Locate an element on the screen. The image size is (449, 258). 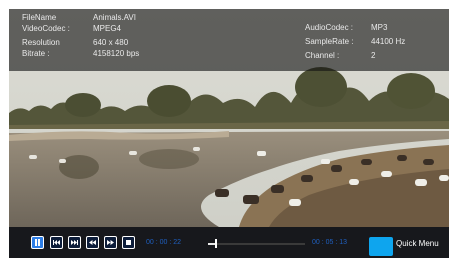
resolution-value: 640 x 480 is located at coordinates (111, 42).